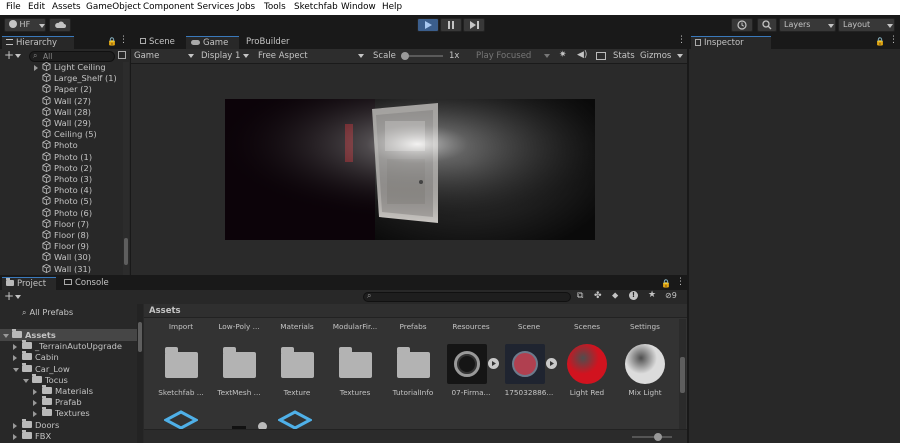 Image resolution: width=900 pixels, height=443 pixels. I want to click on menu-help: Help, so click(392, 7).